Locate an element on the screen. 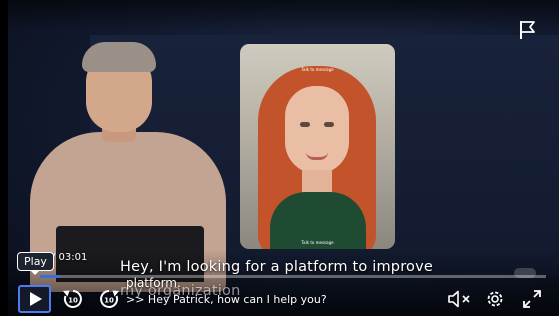 This screenshot has height=316, width=559. fullscreen-button is located at coordinates (532, 299).